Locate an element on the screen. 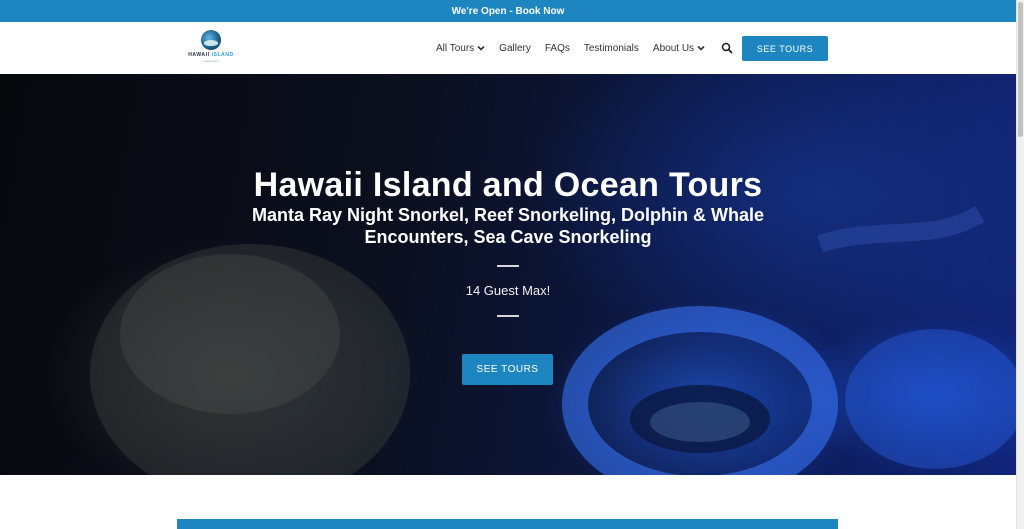 The width and height of the screenshot is (1024, 529). hero-title: Hawaii Island and Ocean Tours is located at coordinates (508, 185).